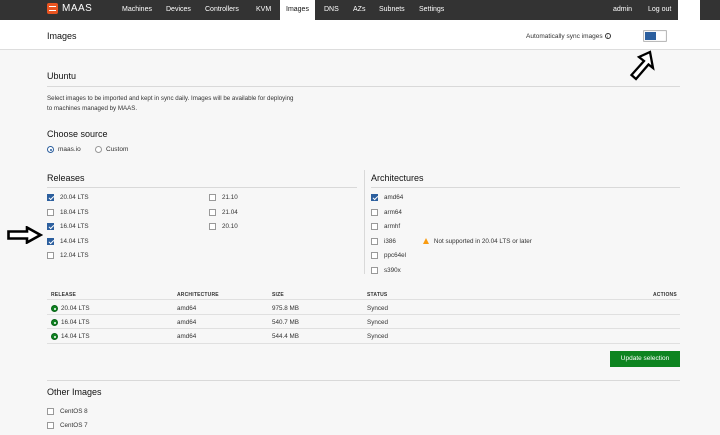 This screenshot has width=720, height=435. What do you see at coordinates (98, 149) in the screenshot?
I see `radio-custom` at bounding box center [98, 149].